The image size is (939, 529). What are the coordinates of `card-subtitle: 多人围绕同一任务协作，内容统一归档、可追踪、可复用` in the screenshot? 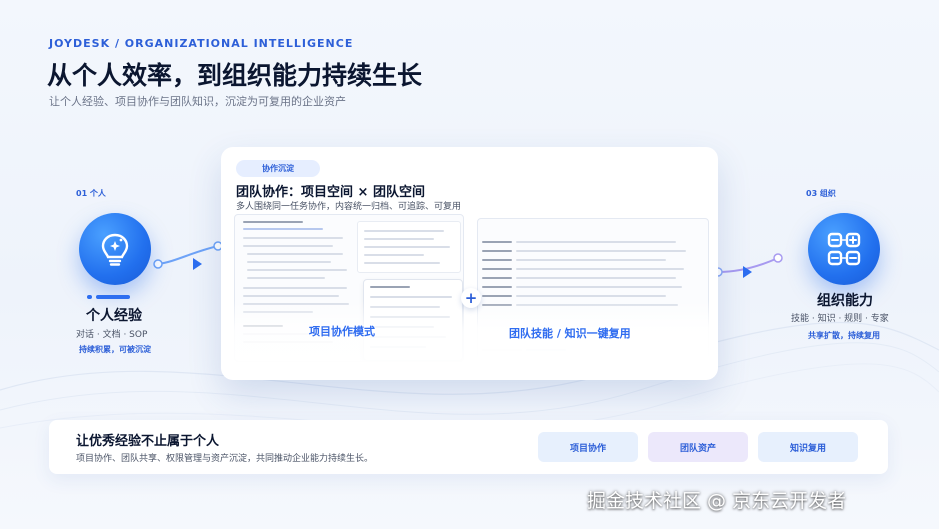 It's located at (349, 207).